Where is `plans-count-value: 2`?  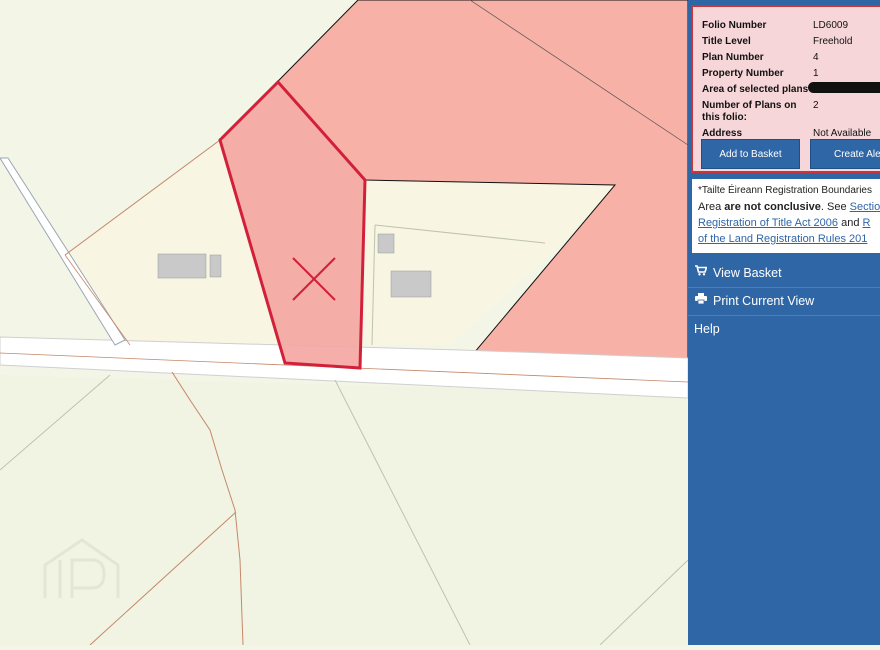 plans-count-value: 2 is located at coordinates (816, 105).